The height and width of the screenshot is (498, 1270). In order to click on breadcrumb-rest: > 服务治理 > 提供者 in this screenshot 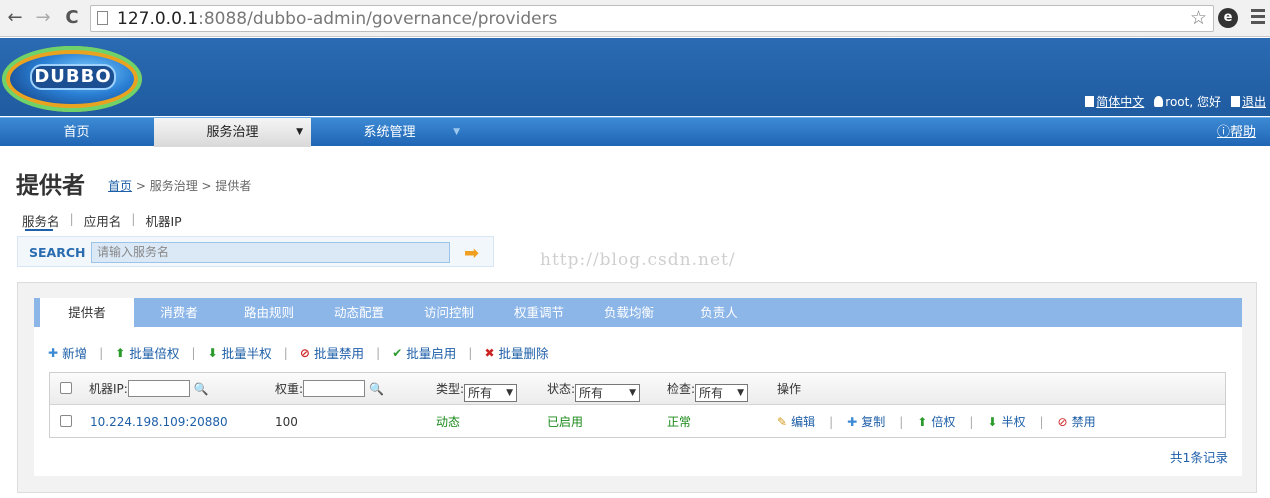, I will do `click(192, 186)`.